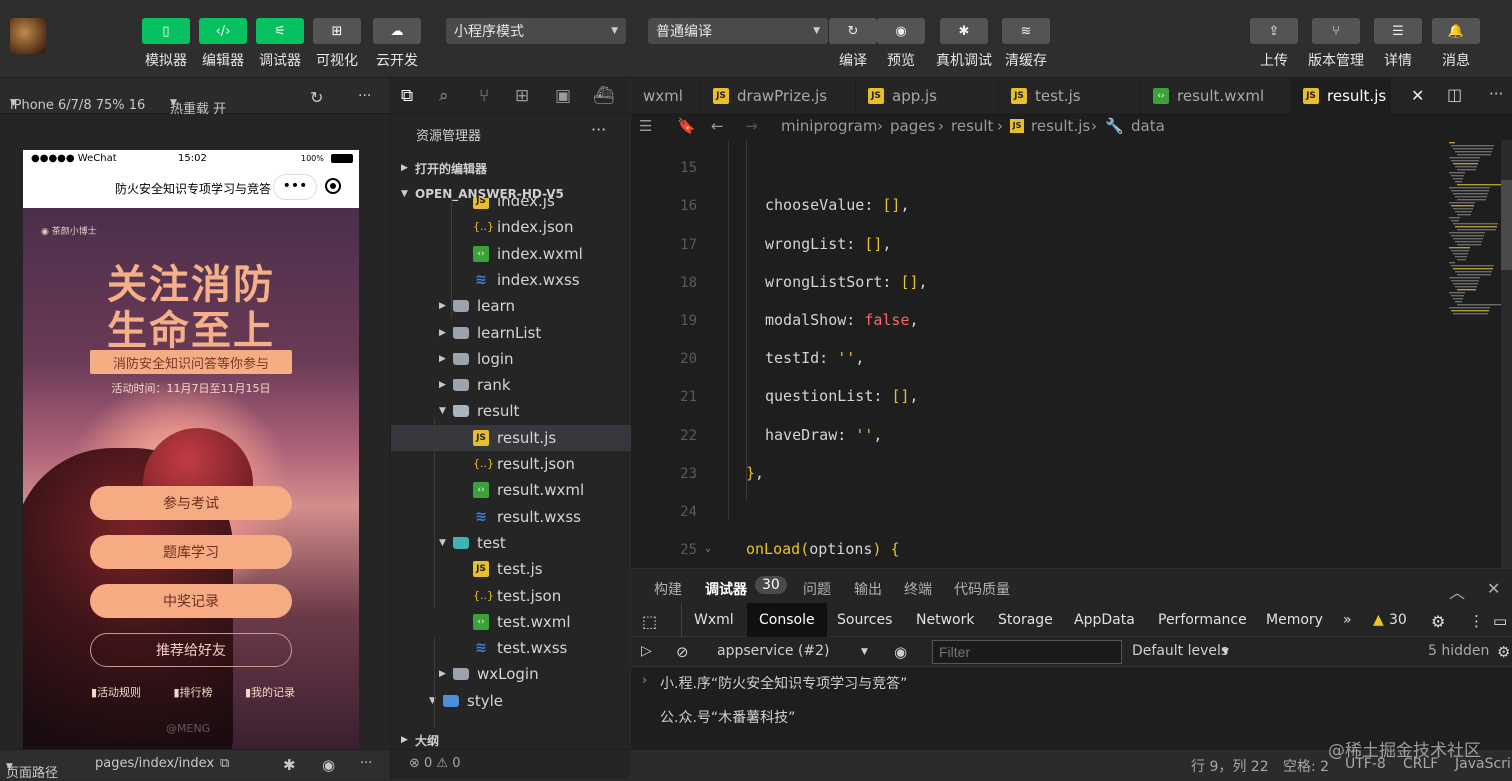  Describe the element at coordinates (1027, 652) in the screenshot. I see `console-filter-input` at that location.